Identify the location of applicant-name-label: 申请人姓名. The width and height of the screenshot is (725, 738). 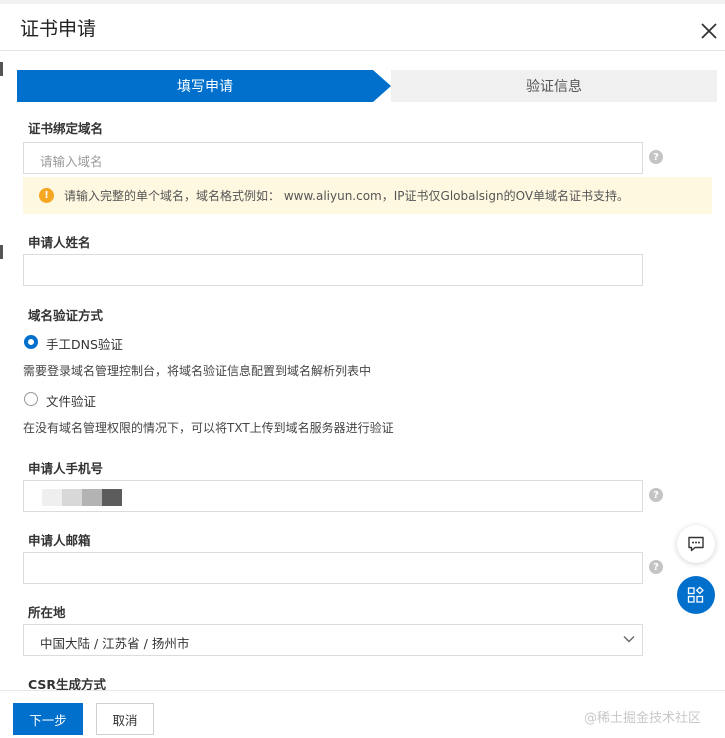
(59, 242).